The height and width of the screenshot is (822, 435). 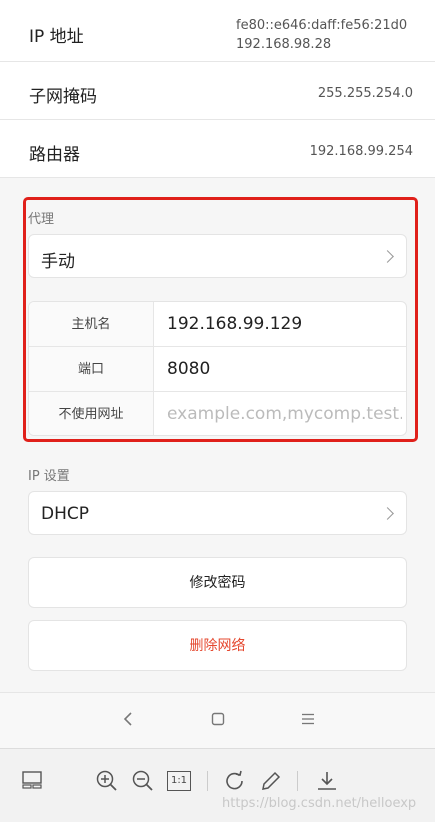 What do you see at coordinates (284, 44) in the screenshot?
I see `ipv4-value: 192.168.98.28` at bounding box center [284, 44].